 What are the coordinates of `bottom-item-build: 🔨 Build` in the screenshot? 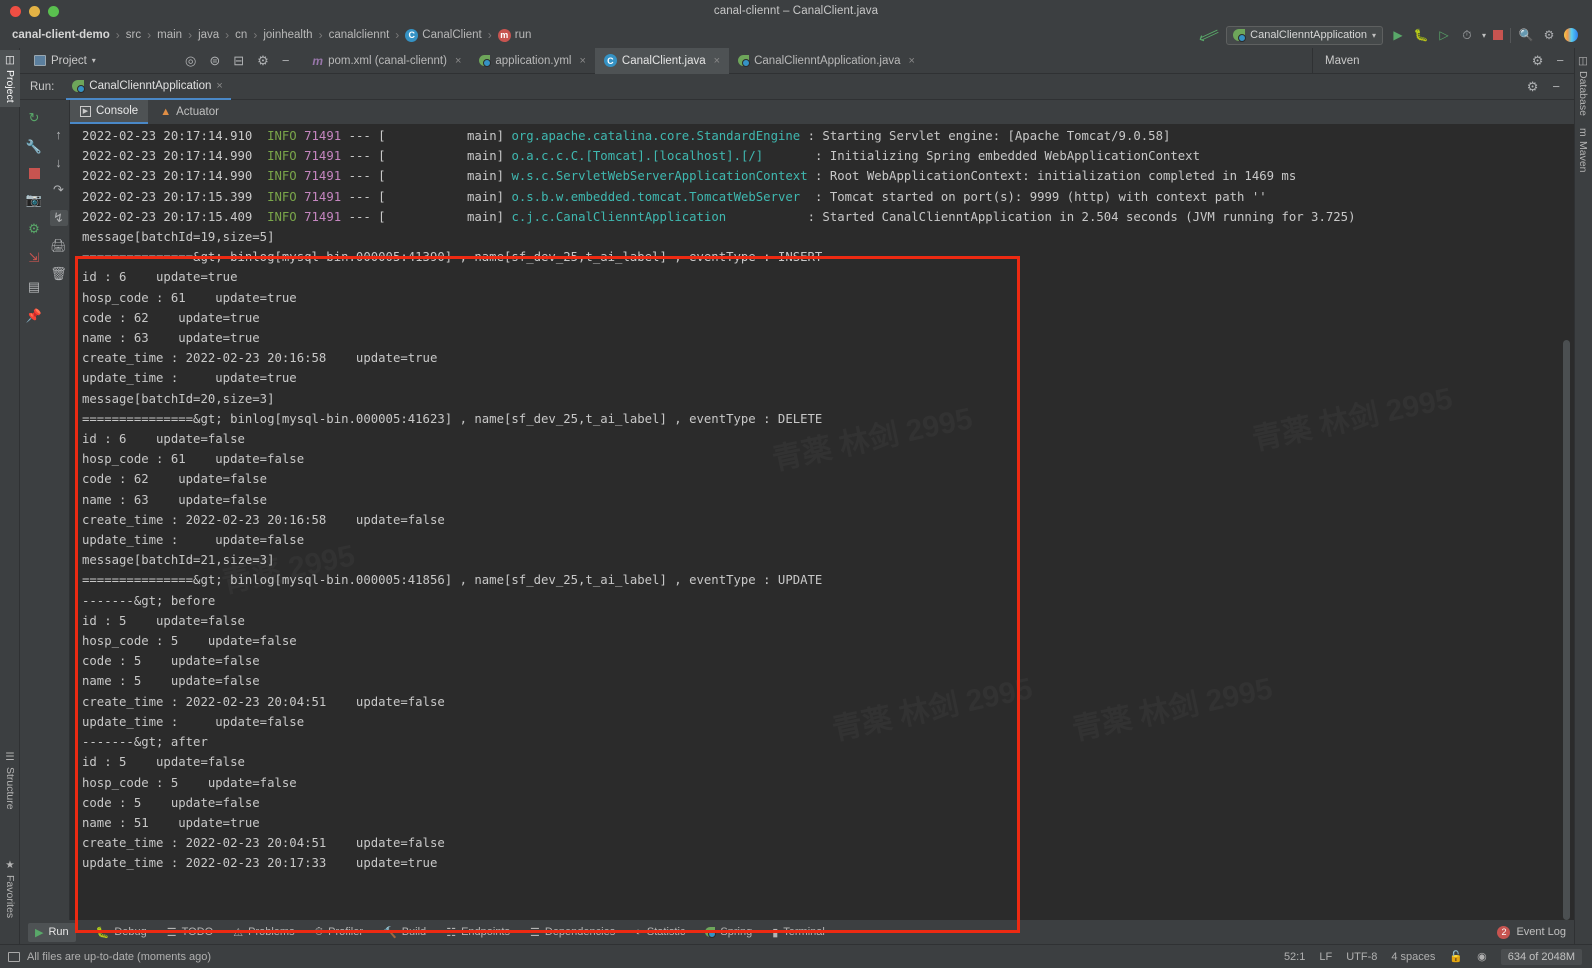 It's located at (404, 932).